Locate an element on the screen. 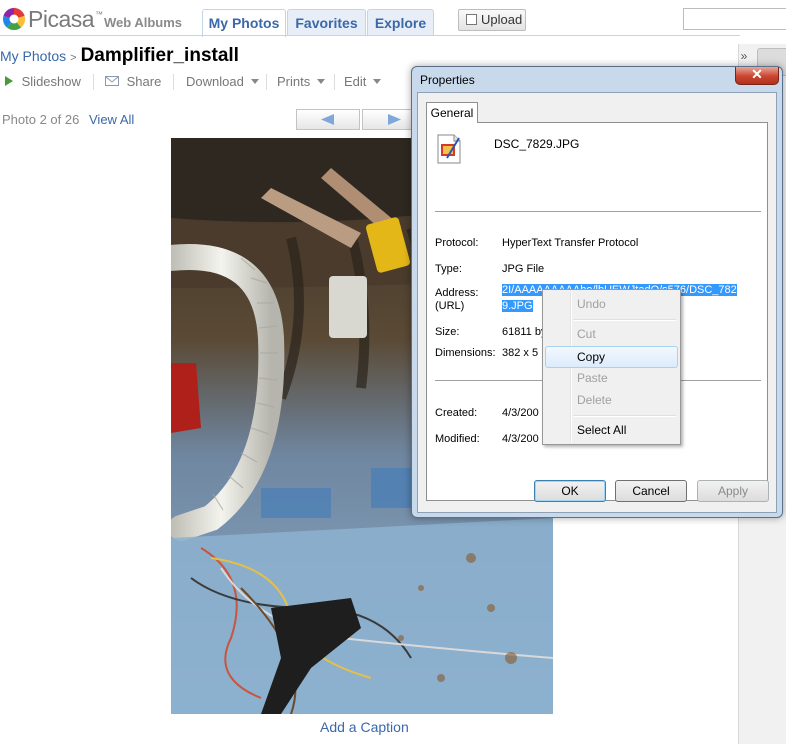  tab-divider is located at coordinates (370, 35).